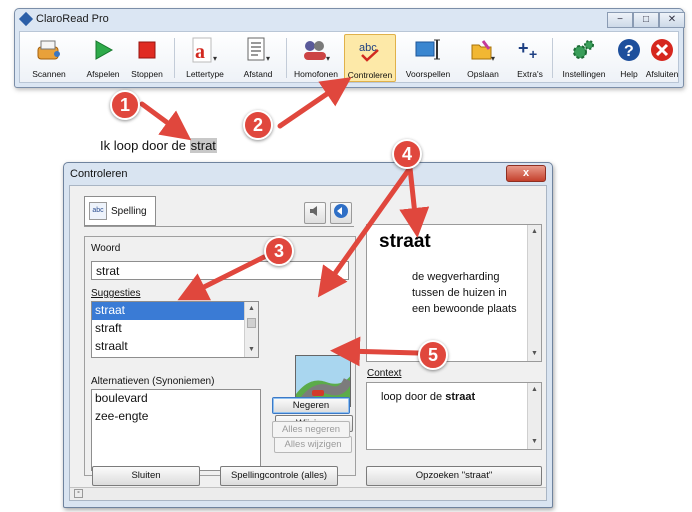  I want to click on font-button: a ▾ Lettertype, so click(205, 58).